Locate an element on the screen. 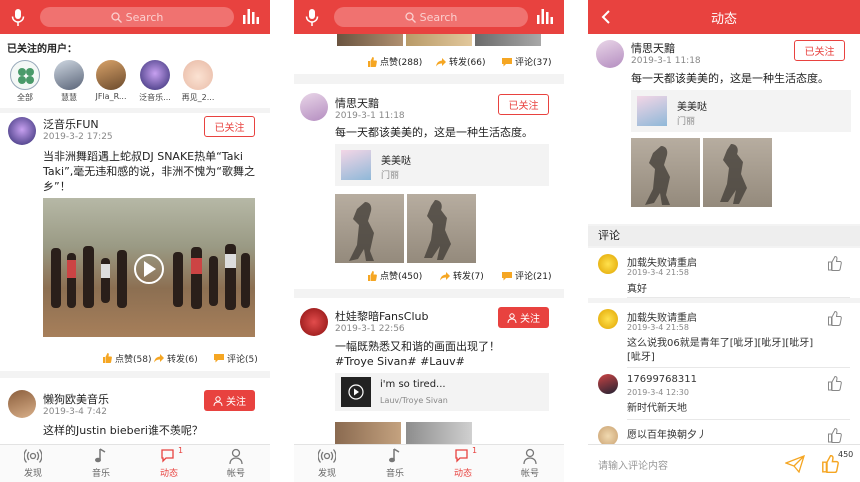  top-bar: Search is located at coordinates (429, 17).